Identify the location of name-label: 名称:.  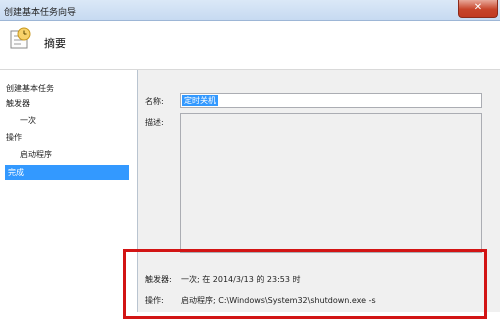
(154, 101).